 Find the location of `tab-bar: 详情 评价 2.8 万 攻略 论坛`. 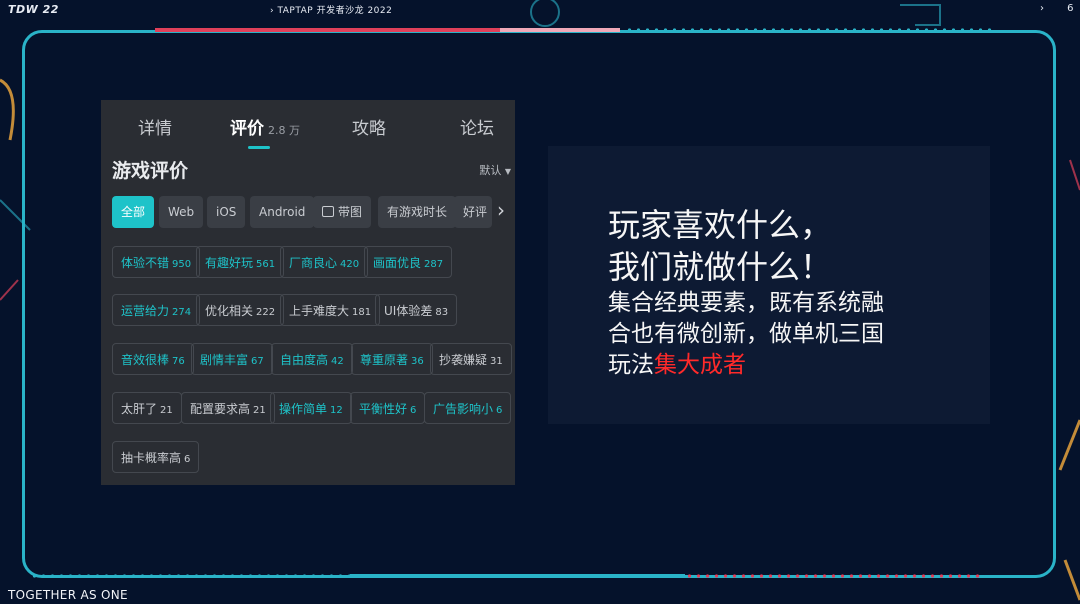

tab-bar: 详情 评价 2.8 万 攻略 论坛 is located at coordinates (308, 129).